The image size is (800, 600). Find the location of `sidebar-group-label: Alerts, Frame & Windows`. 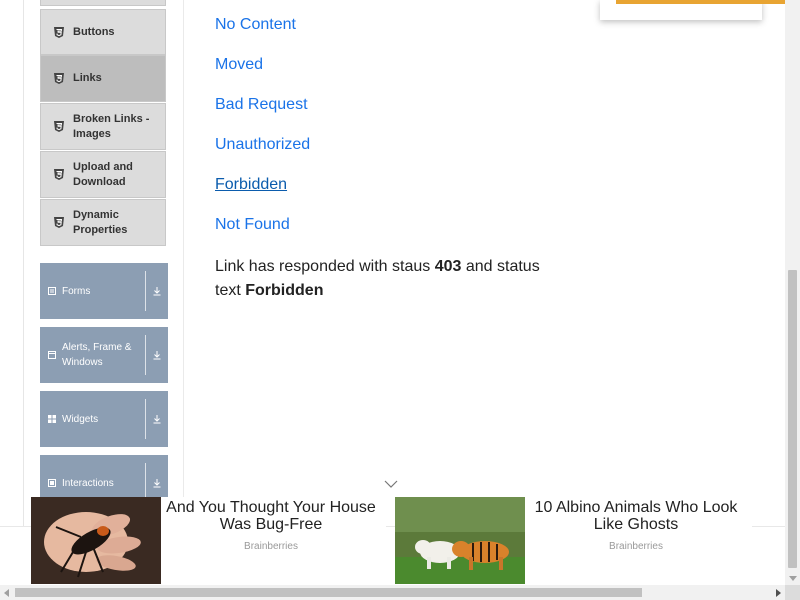

sidebar-group-label: Alerts, Frame & Windows is located at coordinates (97, 355).